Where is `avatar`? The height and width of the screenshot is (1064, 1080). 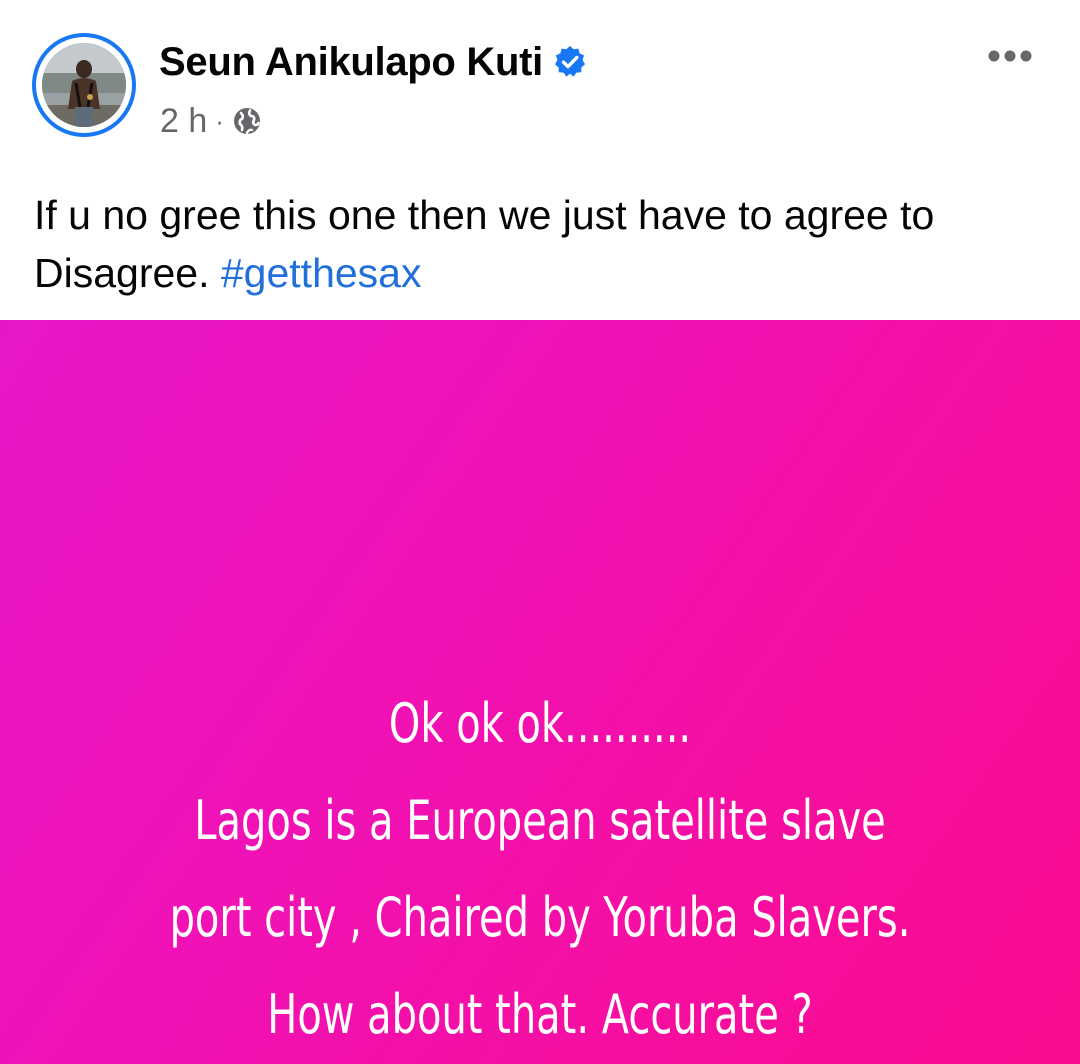
avatar is located at coordinates (84, 85).